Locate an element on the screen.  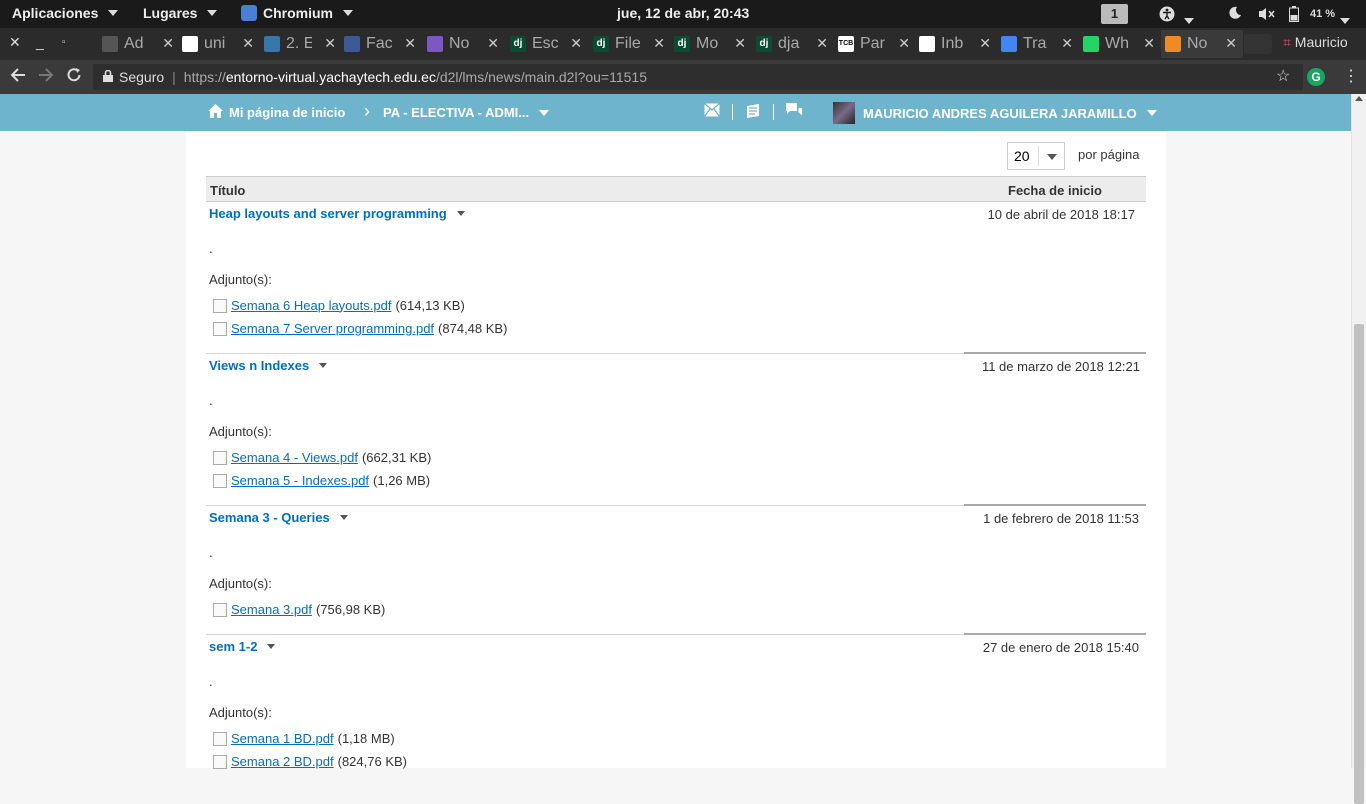
window-maximize-icon: ▫ is located at coordinates (64, 42).